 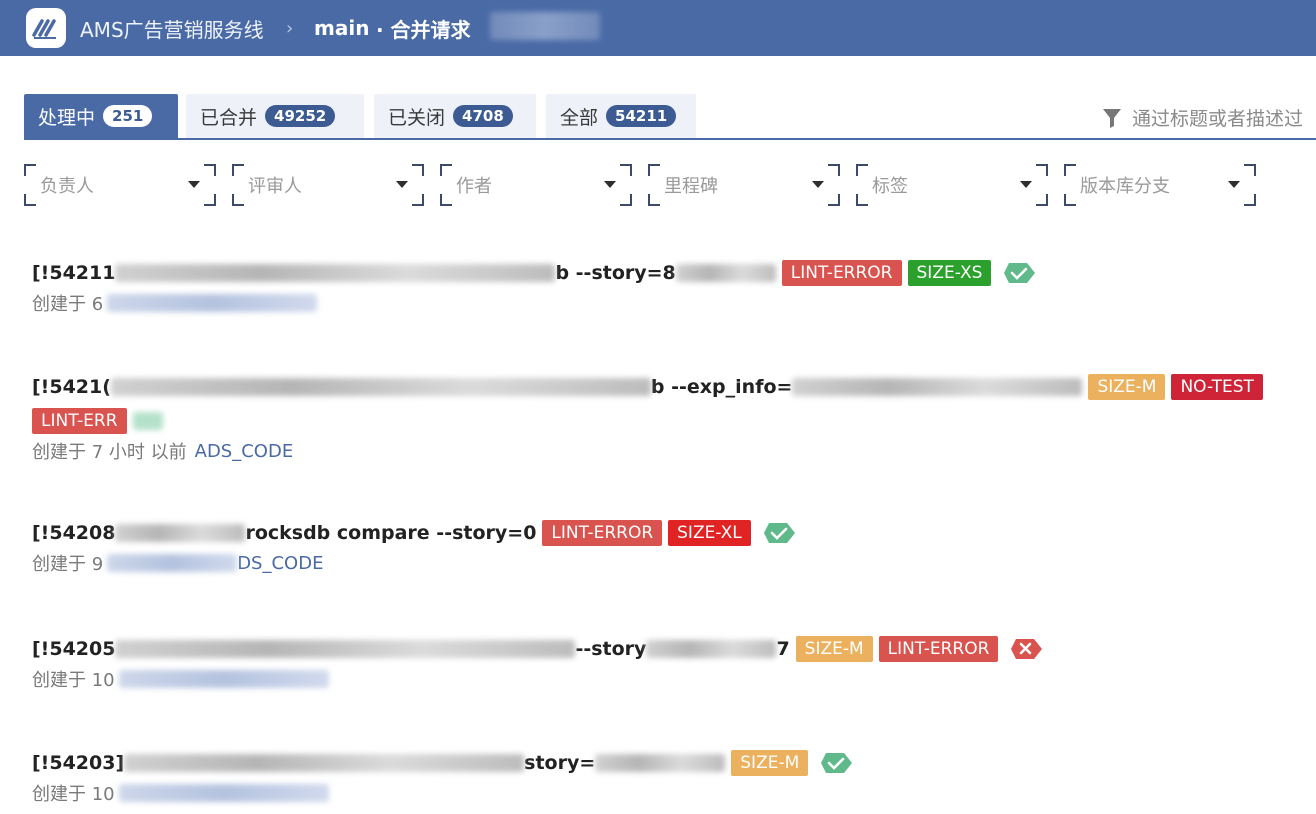 What do you see at coordinates (1112, 118) in the screenshot?
I see `filter-icon` at bounding box center [1112, 118].